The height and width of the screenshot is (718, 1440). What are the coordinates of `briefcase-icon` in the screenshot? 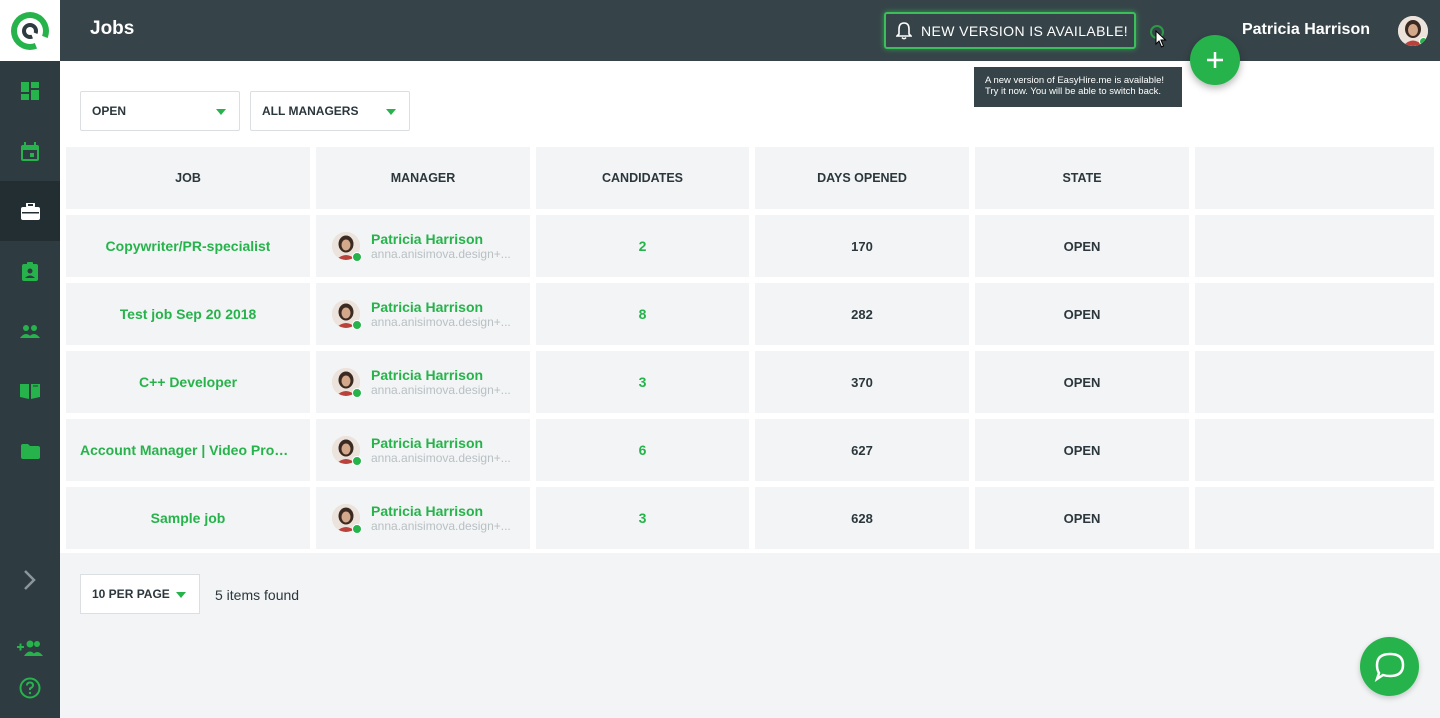 It's located at (30, 211).